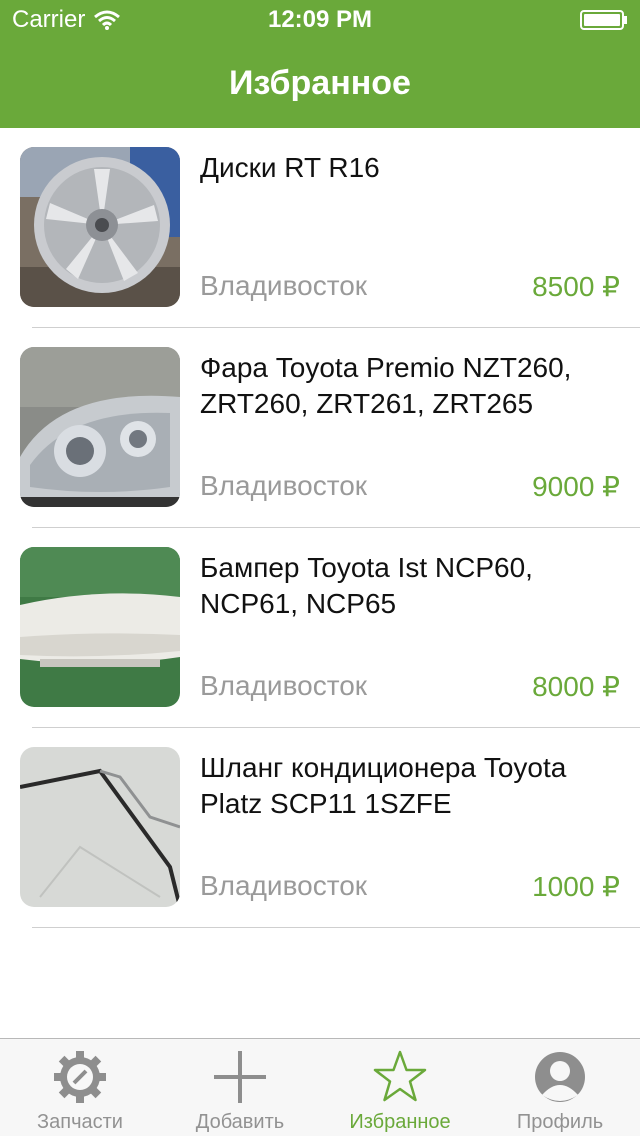 The height and width of the screenshot is (1136, 640). I want to click on tab-add: Добавить, so click(240, 1087).